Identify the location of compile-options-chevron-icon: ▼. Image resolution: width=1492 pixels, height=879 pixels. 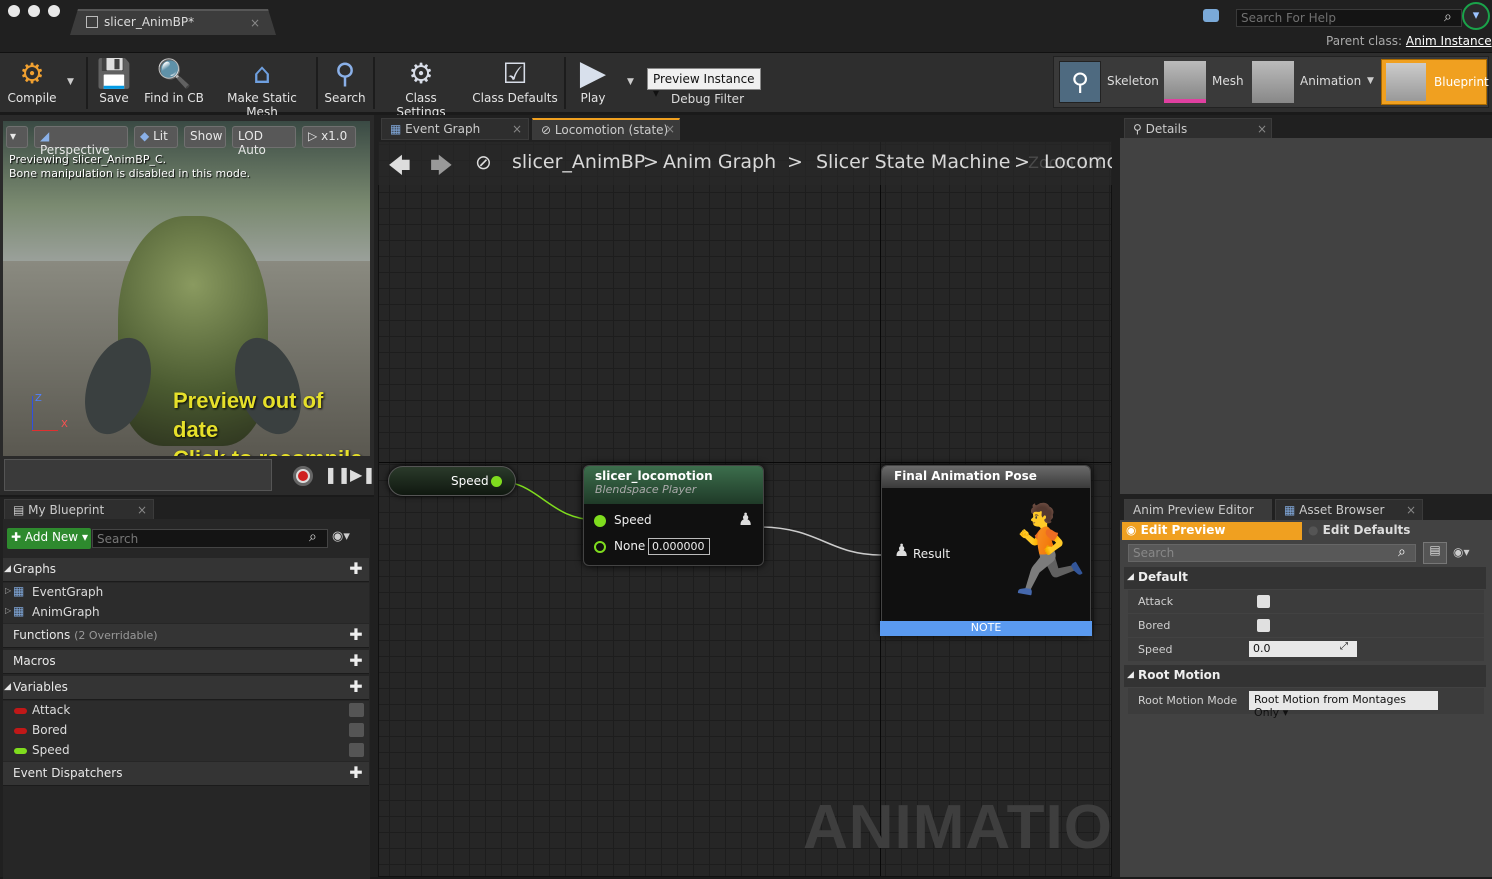
(70, 82).